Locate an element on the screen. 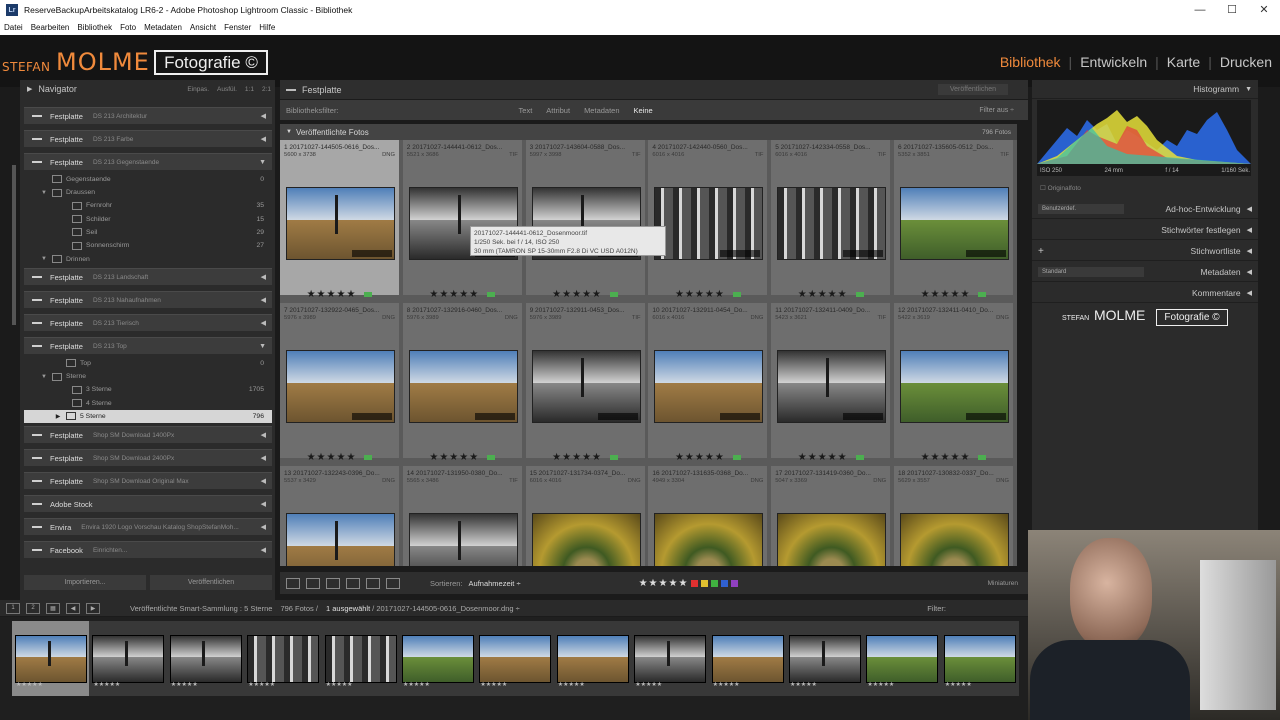 The image size is (1280, 720). metadata-header: Standard Metadaten ◀ is located at coordinates (1145, 272).